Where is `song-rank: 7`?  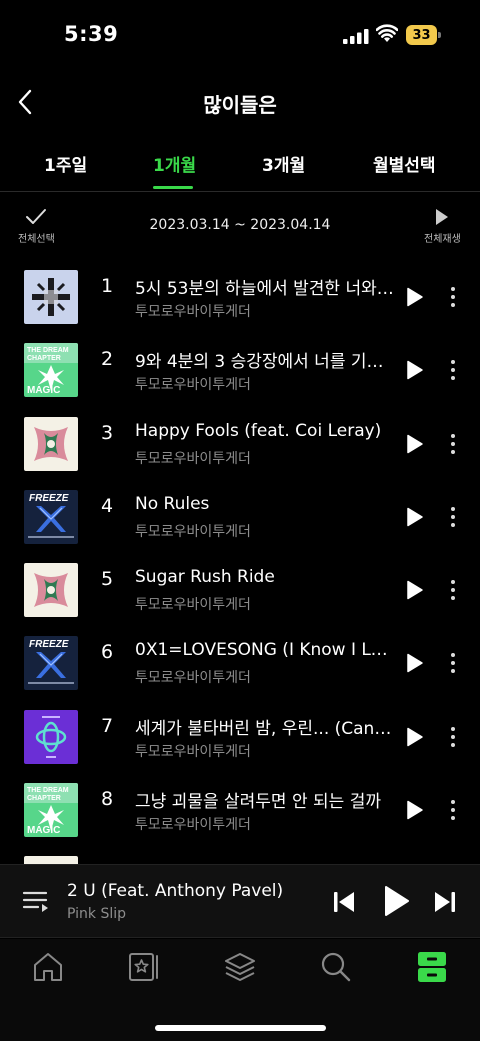
song-rank: 7 is located at coordinates (107, 725).